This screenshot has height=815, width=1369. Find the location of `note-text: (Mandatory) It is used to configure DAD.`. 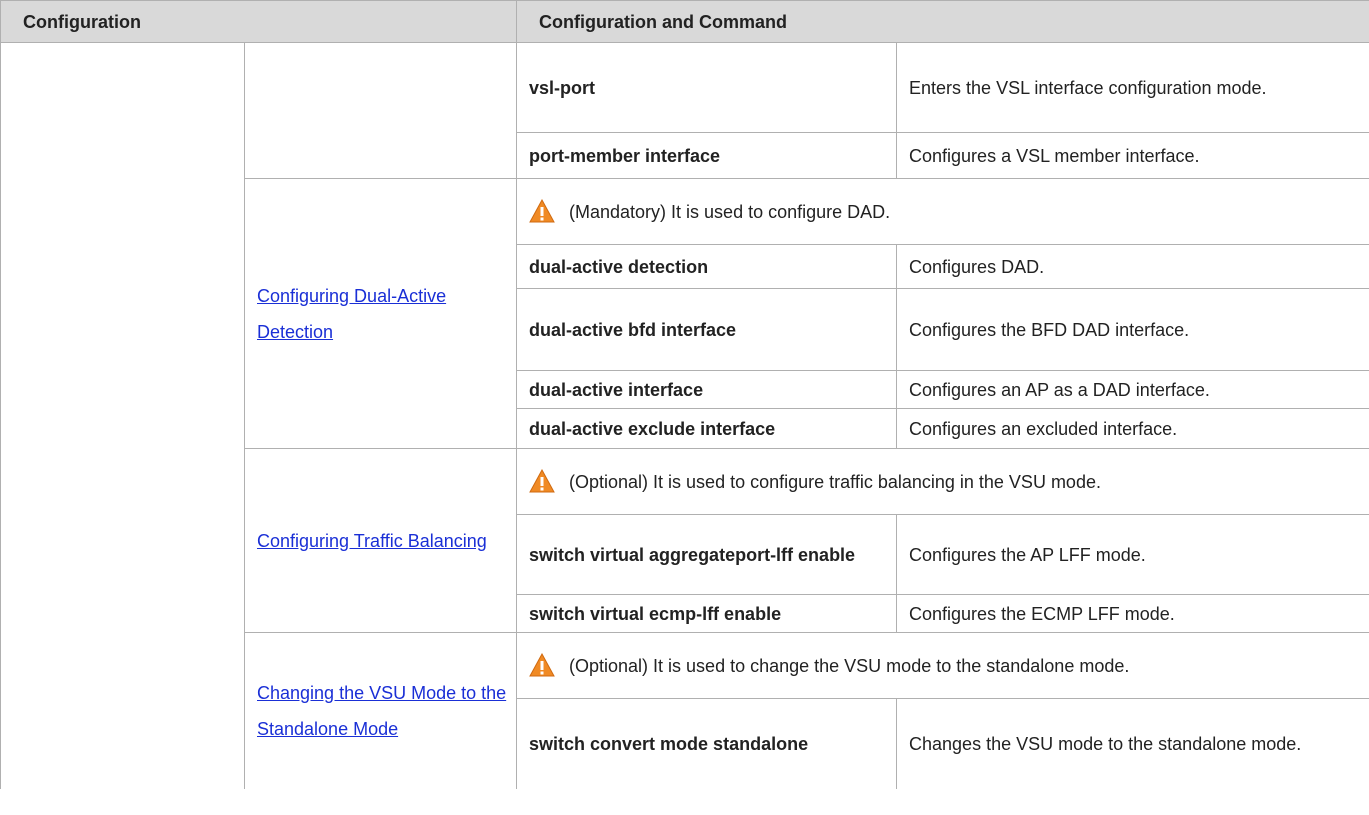

note-text: (Mandatory) It is used to configure DAD. is located at coordinates (730, 211).